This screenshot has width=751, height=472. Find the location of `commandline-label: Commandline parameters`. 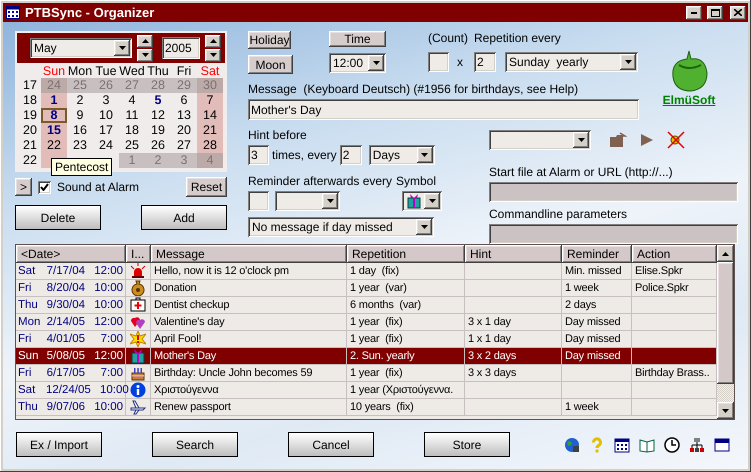

commandline-label: Commandline parameters is located at coordinates (558, 214).